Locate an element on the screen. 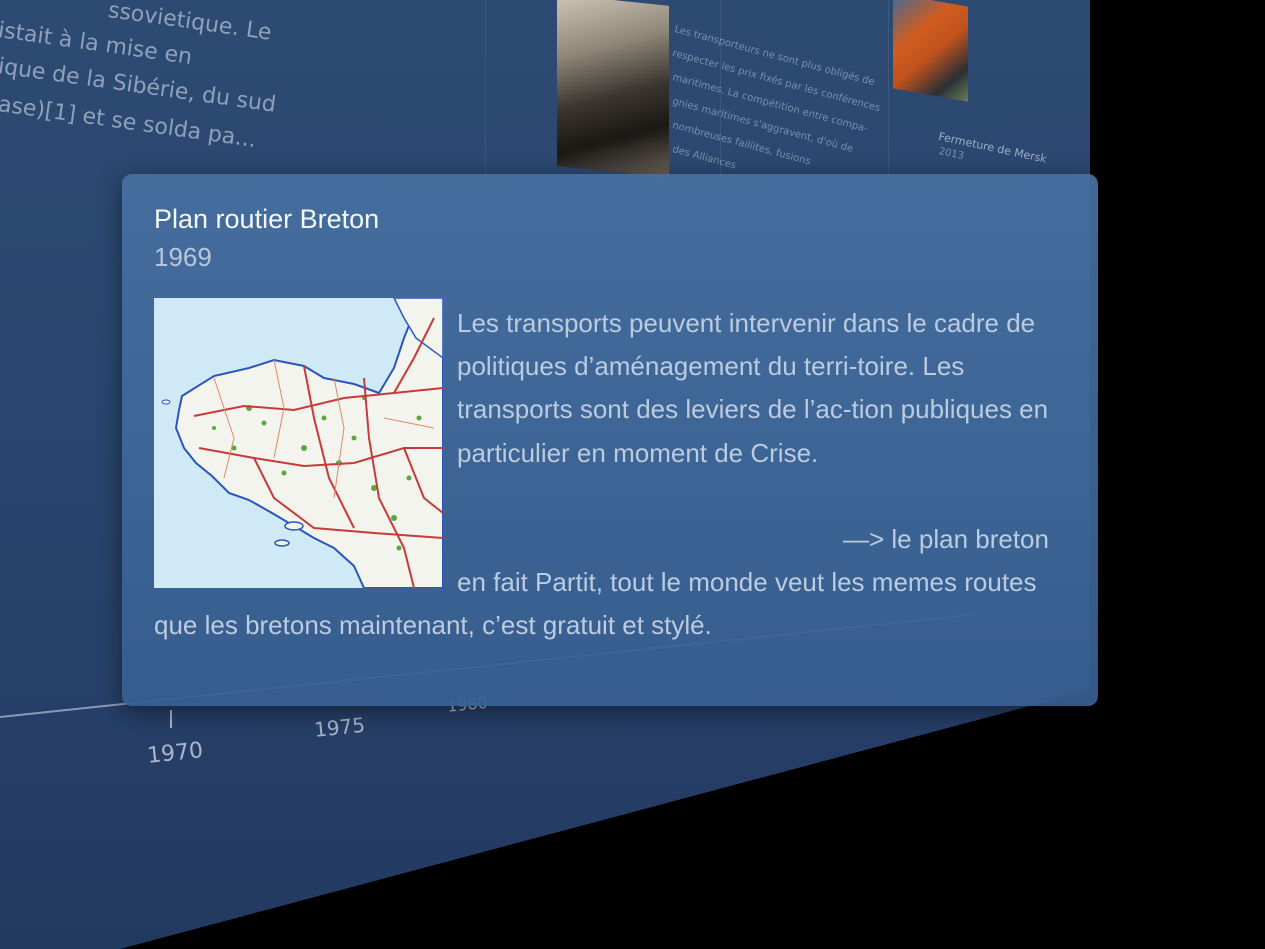 This screenshot has width=1265, height=949. event-year: 1969 is located at coordinates (183, 257).